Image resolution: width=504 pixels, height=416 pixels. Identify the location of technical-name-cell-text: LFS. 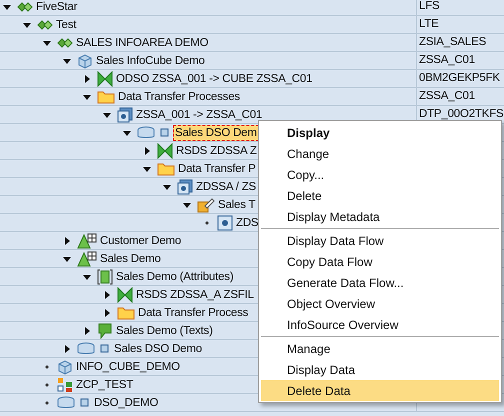
(429, 7).